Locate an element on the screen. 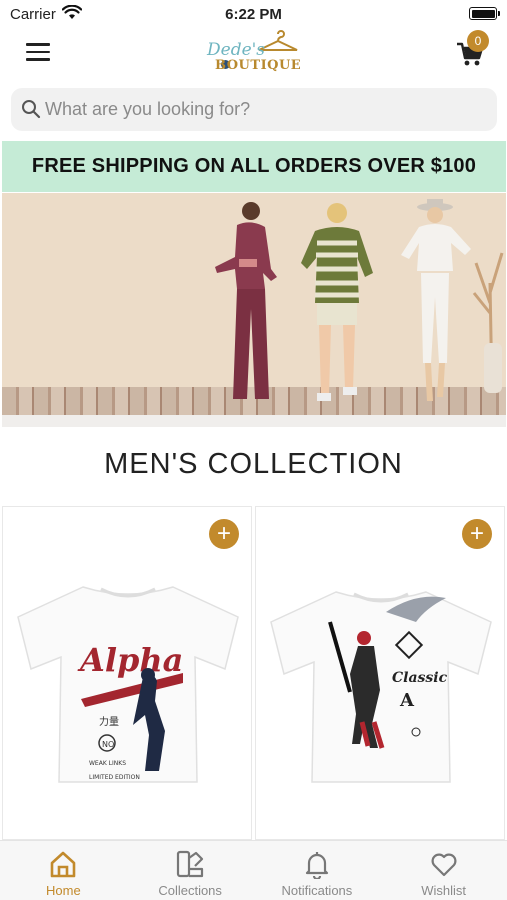 This screenshot has height=900, width=507. tab-label: Wishlist is located at coordinates (444, 890).